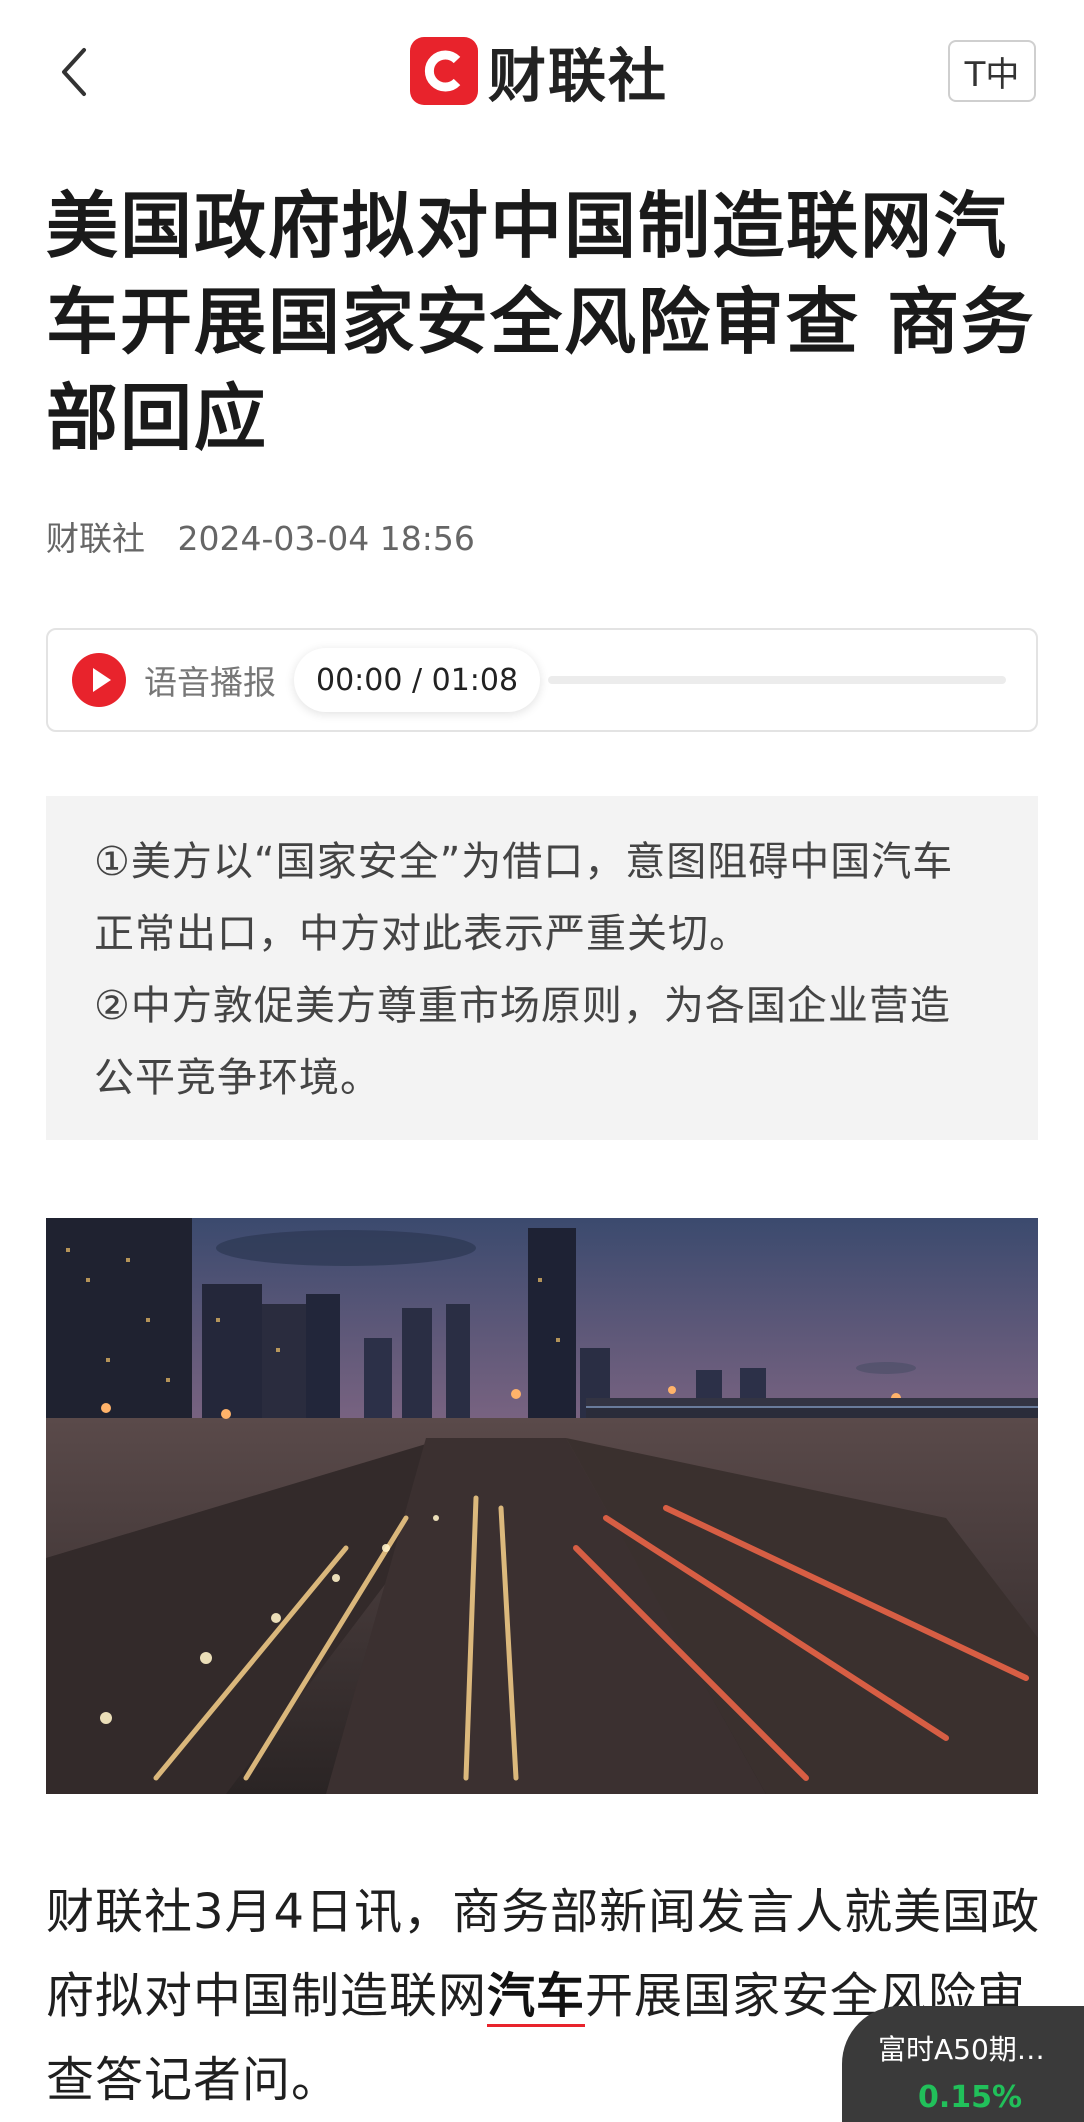  I want to click on back-button, so click(76, 72).